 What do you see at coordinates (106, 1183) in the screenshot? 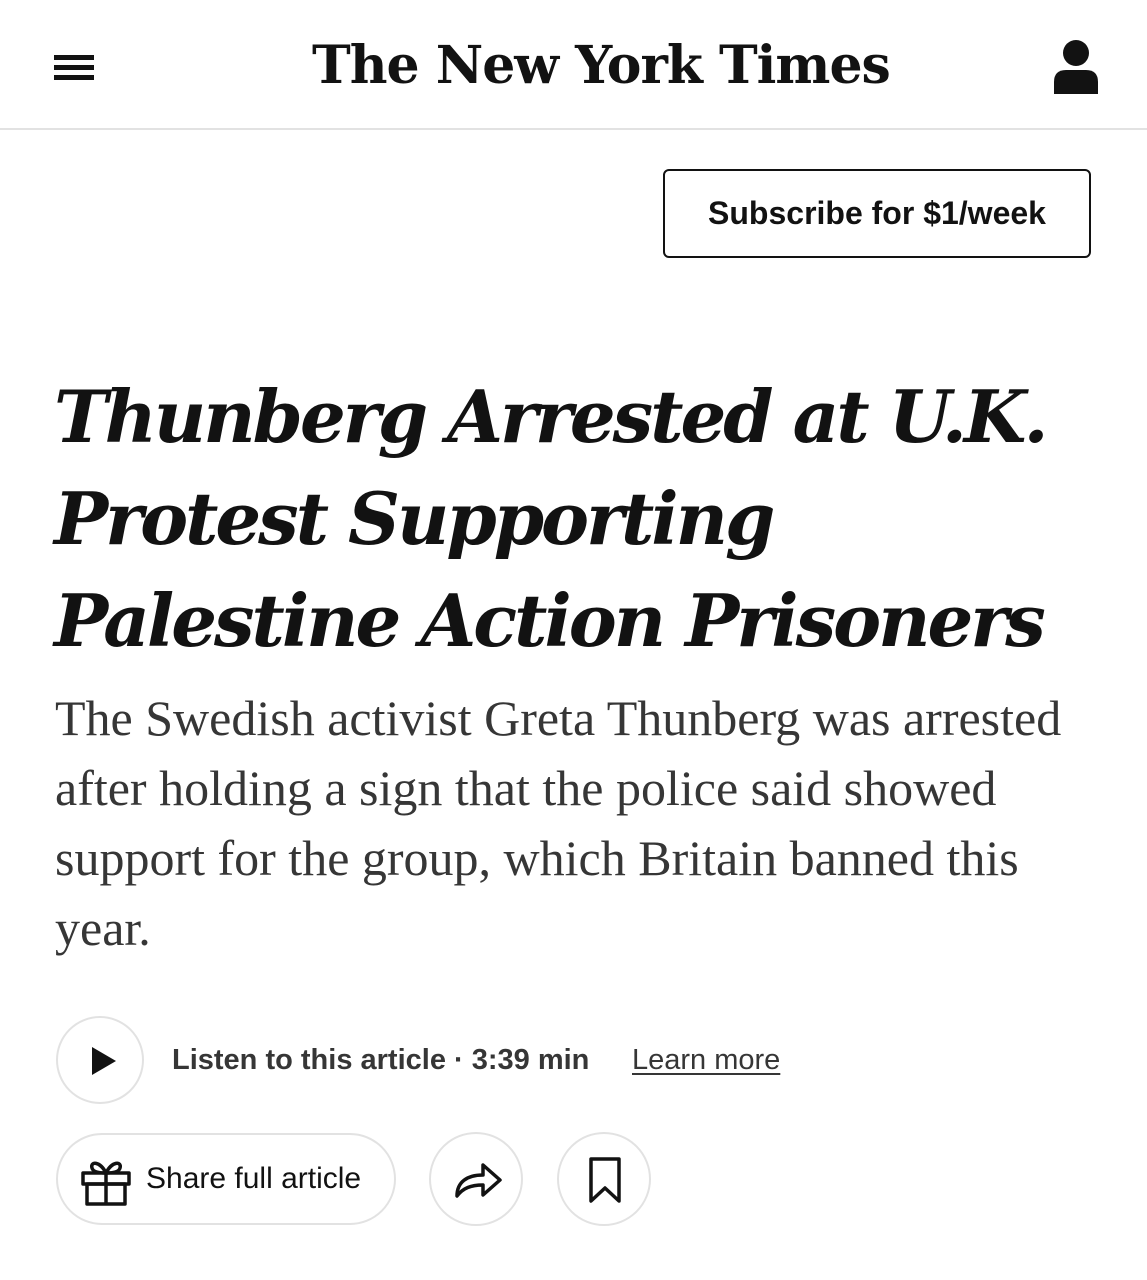
I see `gift-icon` at bounding box center [106, 1183].